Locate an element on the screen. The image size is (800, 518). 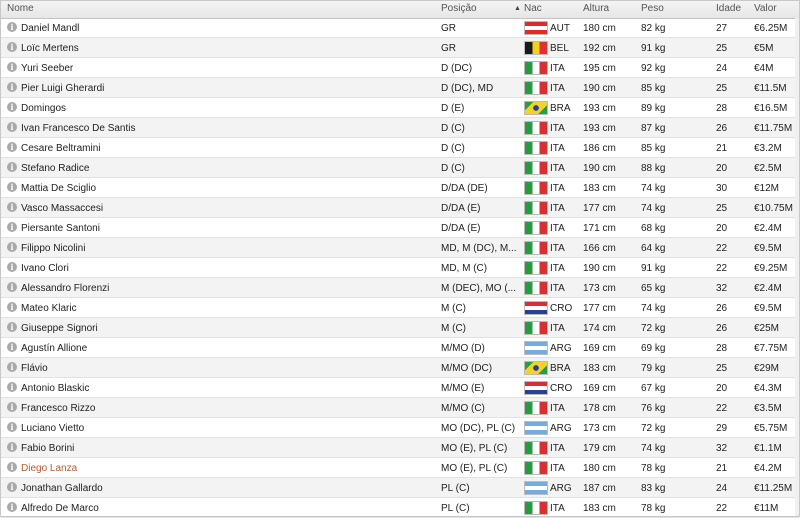
player-name: Mateo Klaric is located at coordinates (49, 308).